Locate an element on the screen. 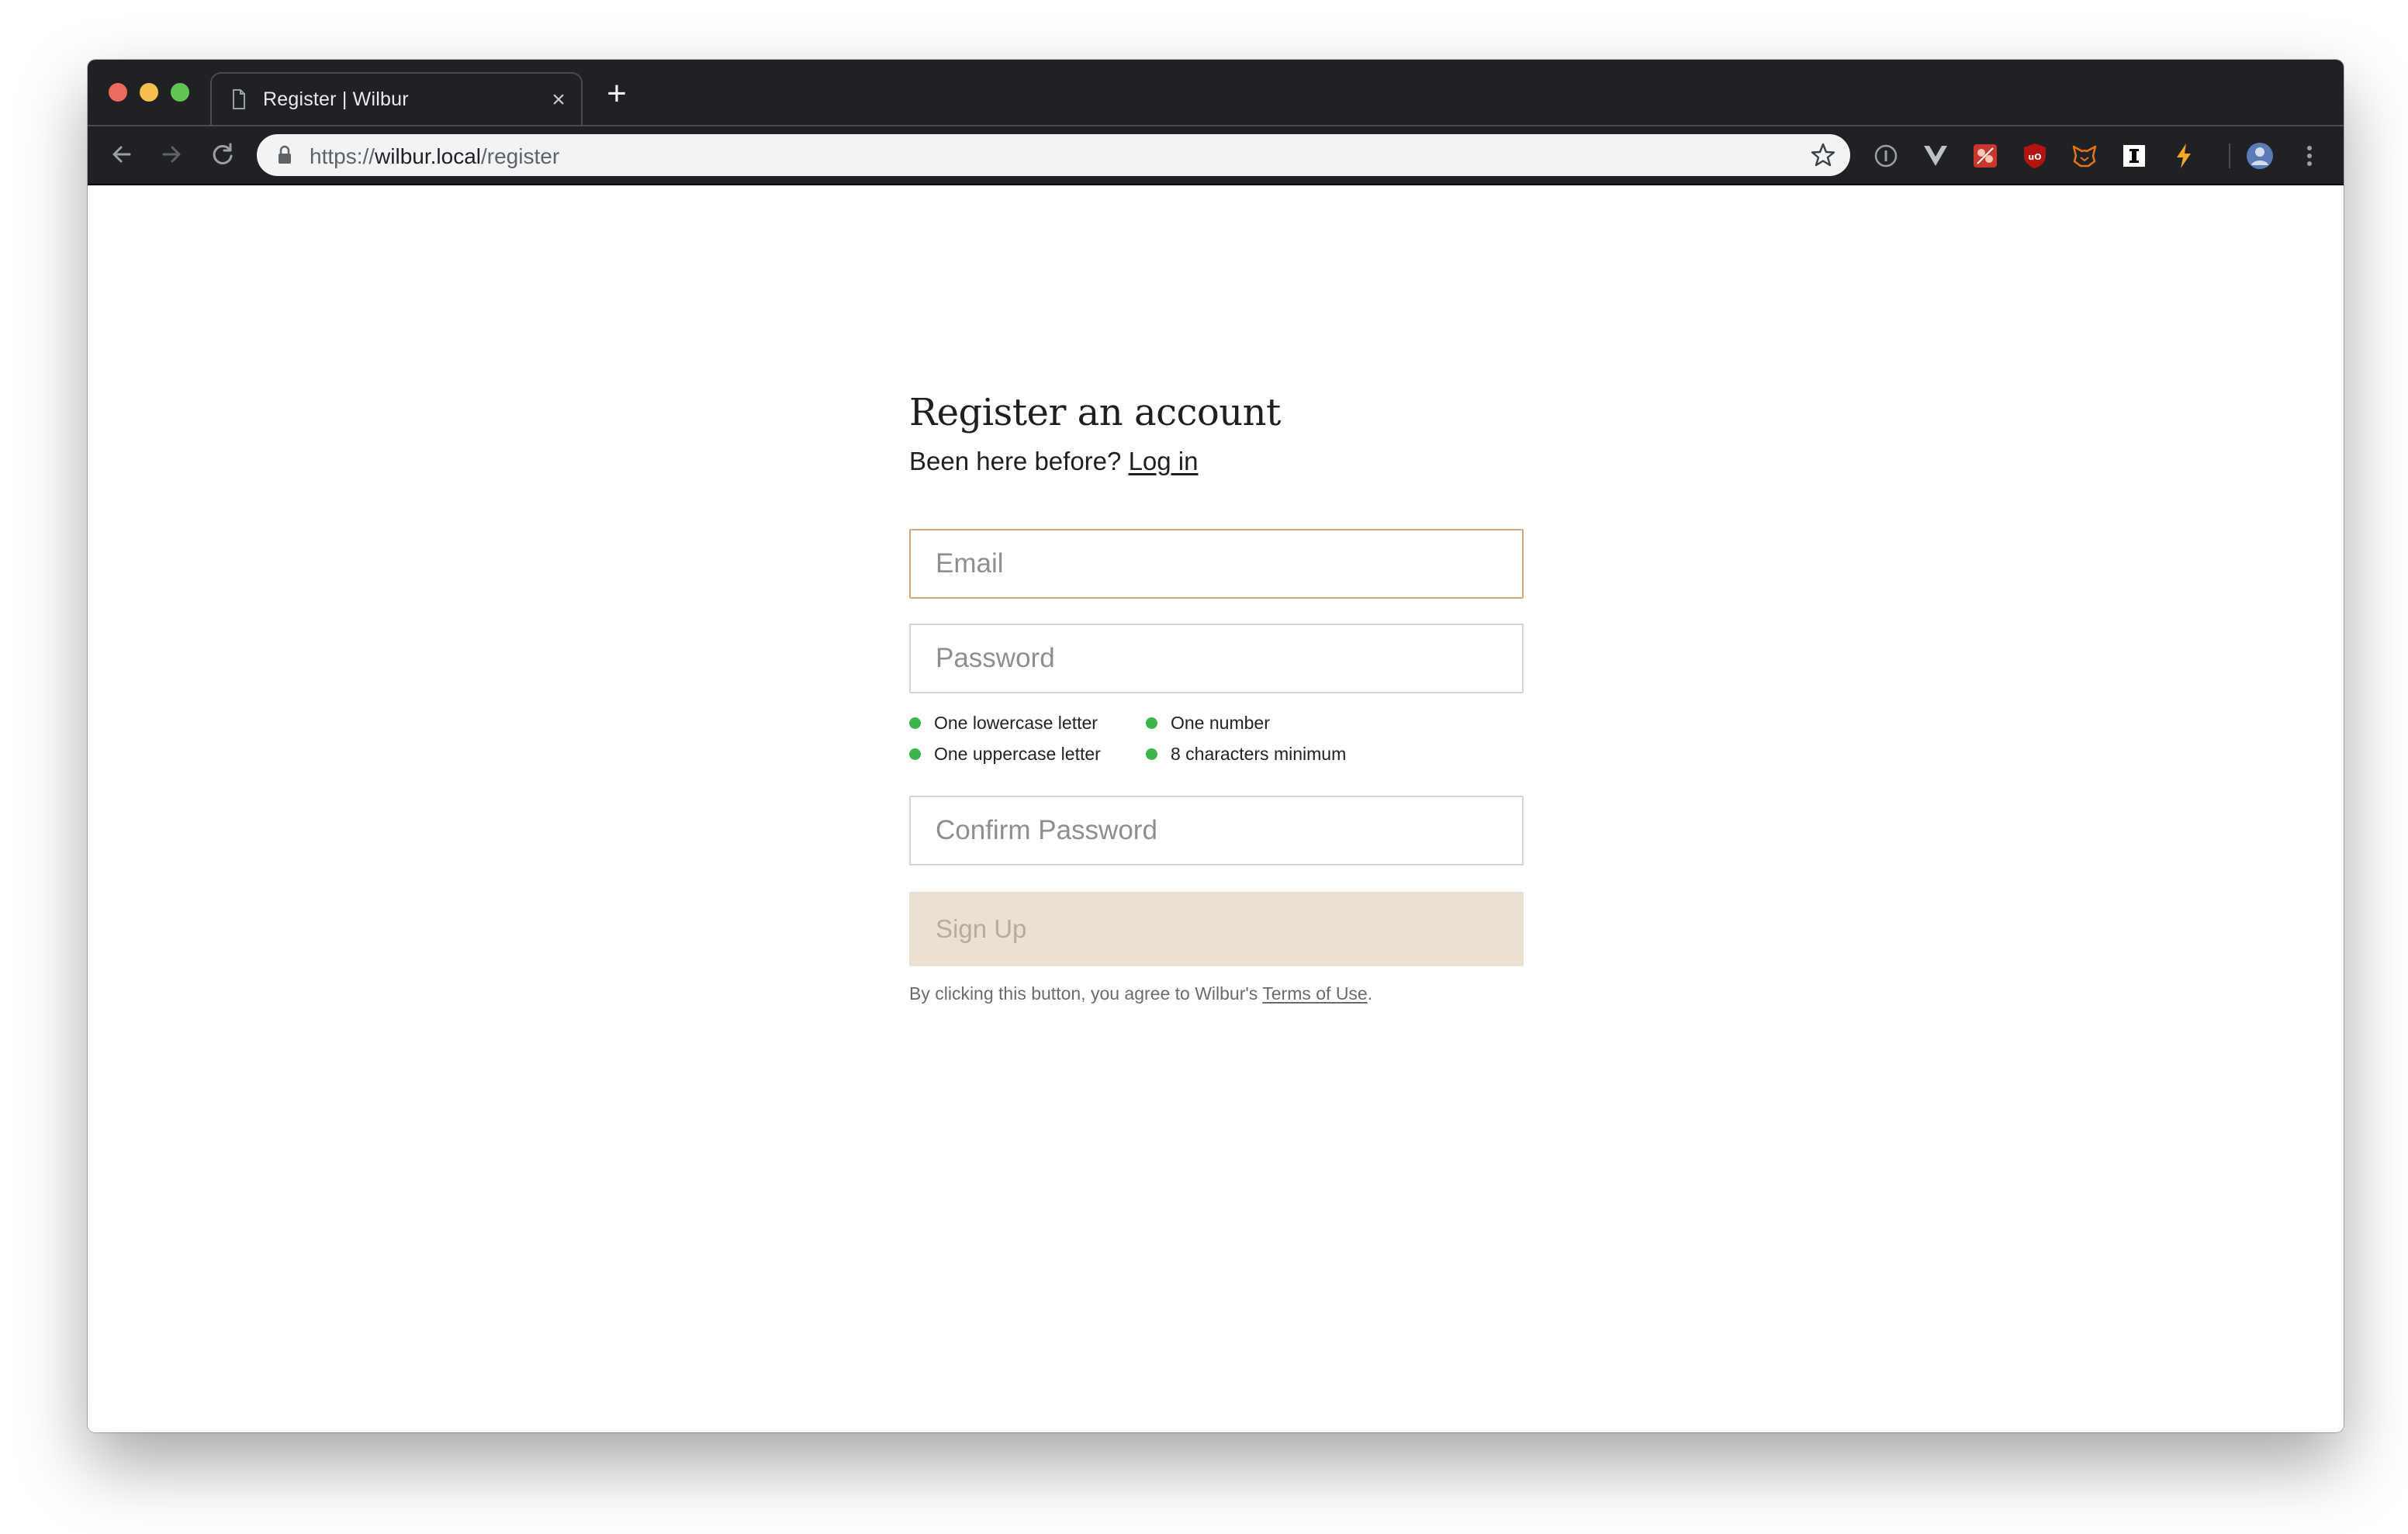  login-prompt-text: Been here before? is located at coordinates (1015, 461).